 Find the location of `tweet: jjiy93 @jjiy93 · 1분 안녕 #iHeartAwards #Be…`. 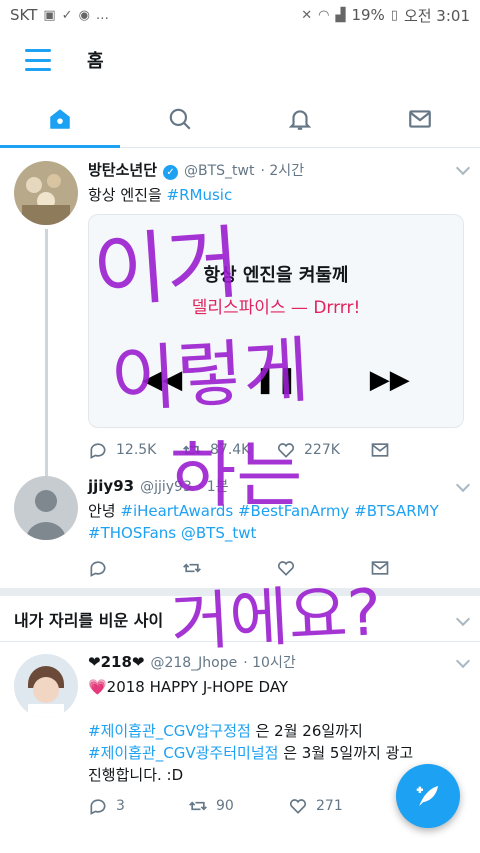

tweet: jjiy93 @jjiy93 · 1분 안녕 #iHeartAwards #Be… is located at coordinates (240, 529).